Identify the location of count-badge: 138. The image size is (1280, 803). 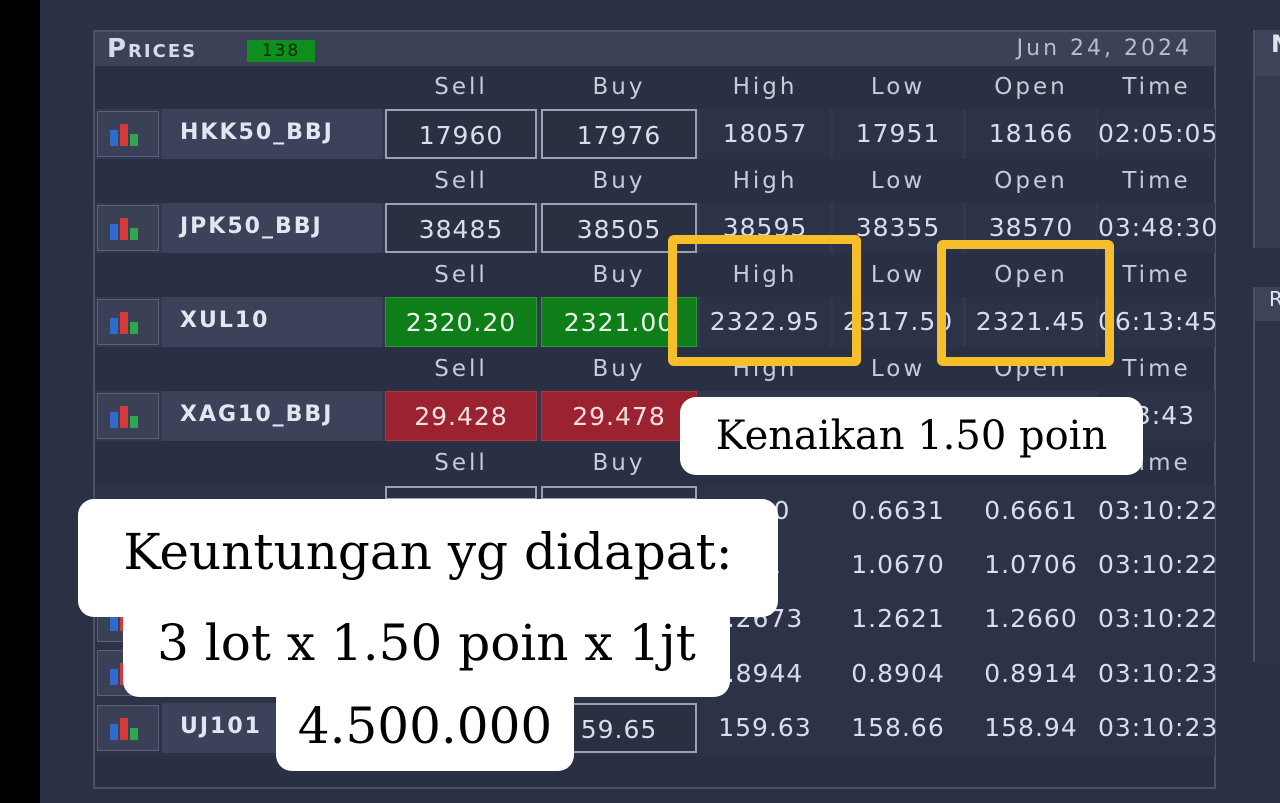
(281, 51).